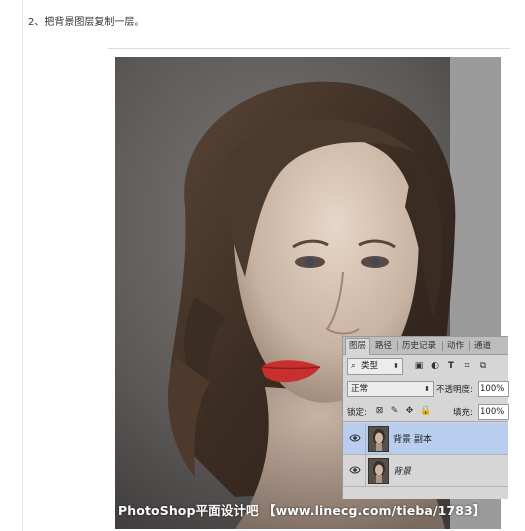 This screenshot has height=531, width=525. What do you see at coordinates (451, 366) in the screenshot?
I see `text-filter-icon: T` at bounding box center [451, 366].